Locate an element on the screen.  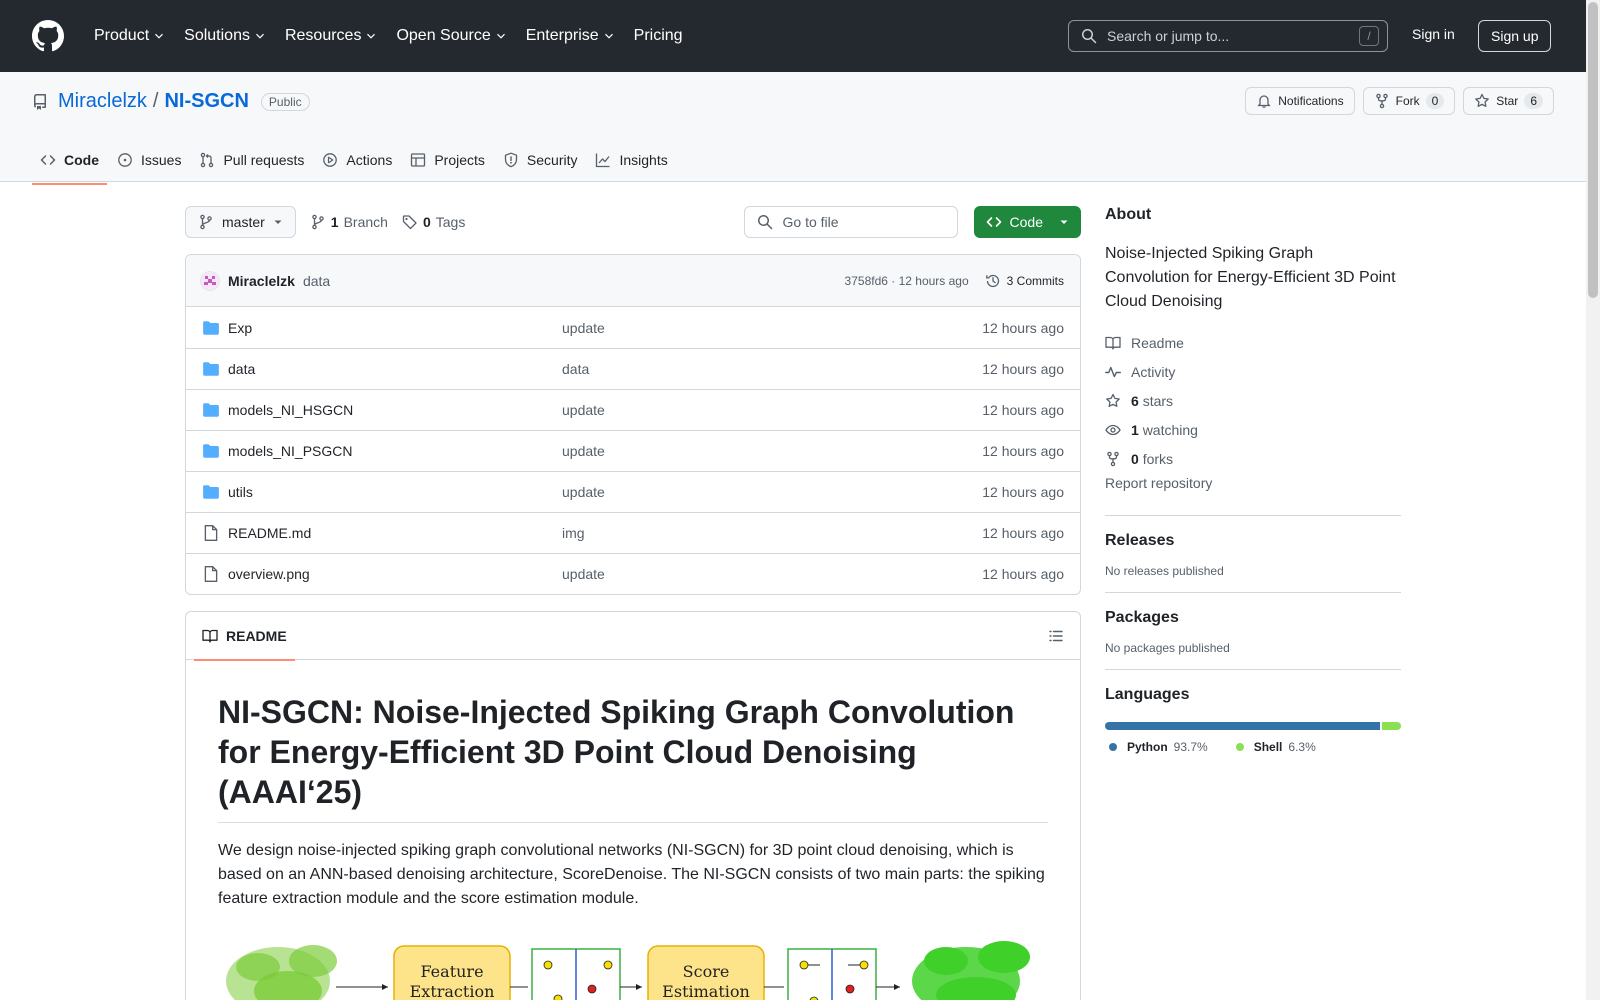
github-logo-icon is located at coordinates (48, 36).